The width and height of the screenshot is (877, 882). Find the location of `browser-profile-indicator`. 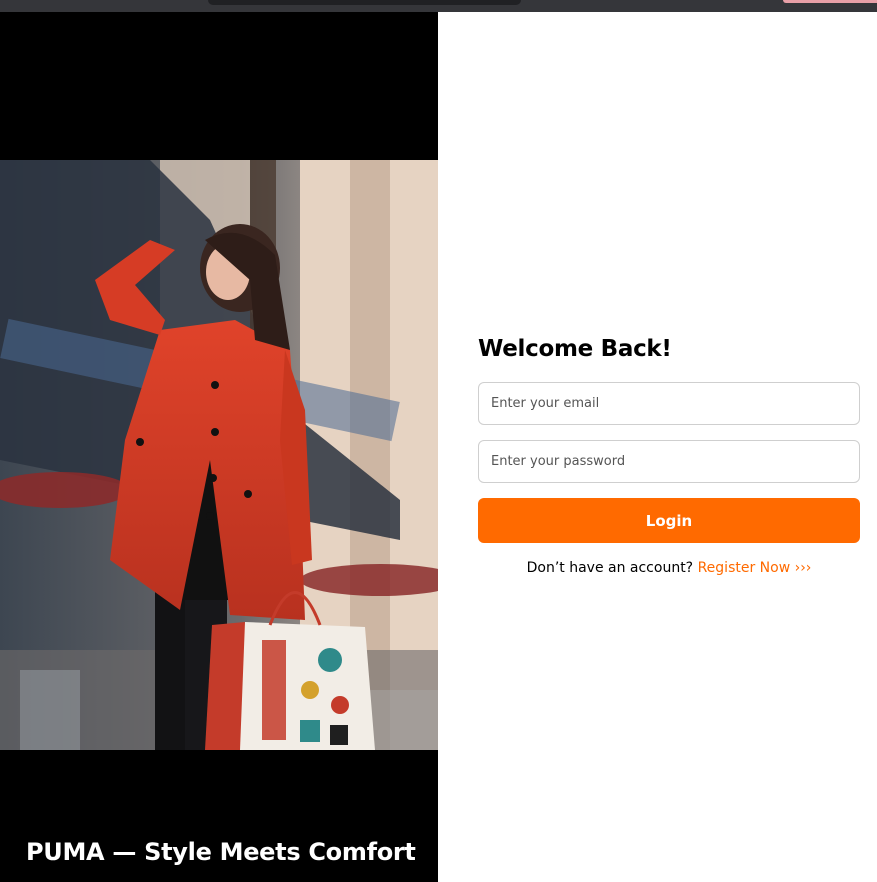

browser-profile-indicator is located at coordinates (830, 1).